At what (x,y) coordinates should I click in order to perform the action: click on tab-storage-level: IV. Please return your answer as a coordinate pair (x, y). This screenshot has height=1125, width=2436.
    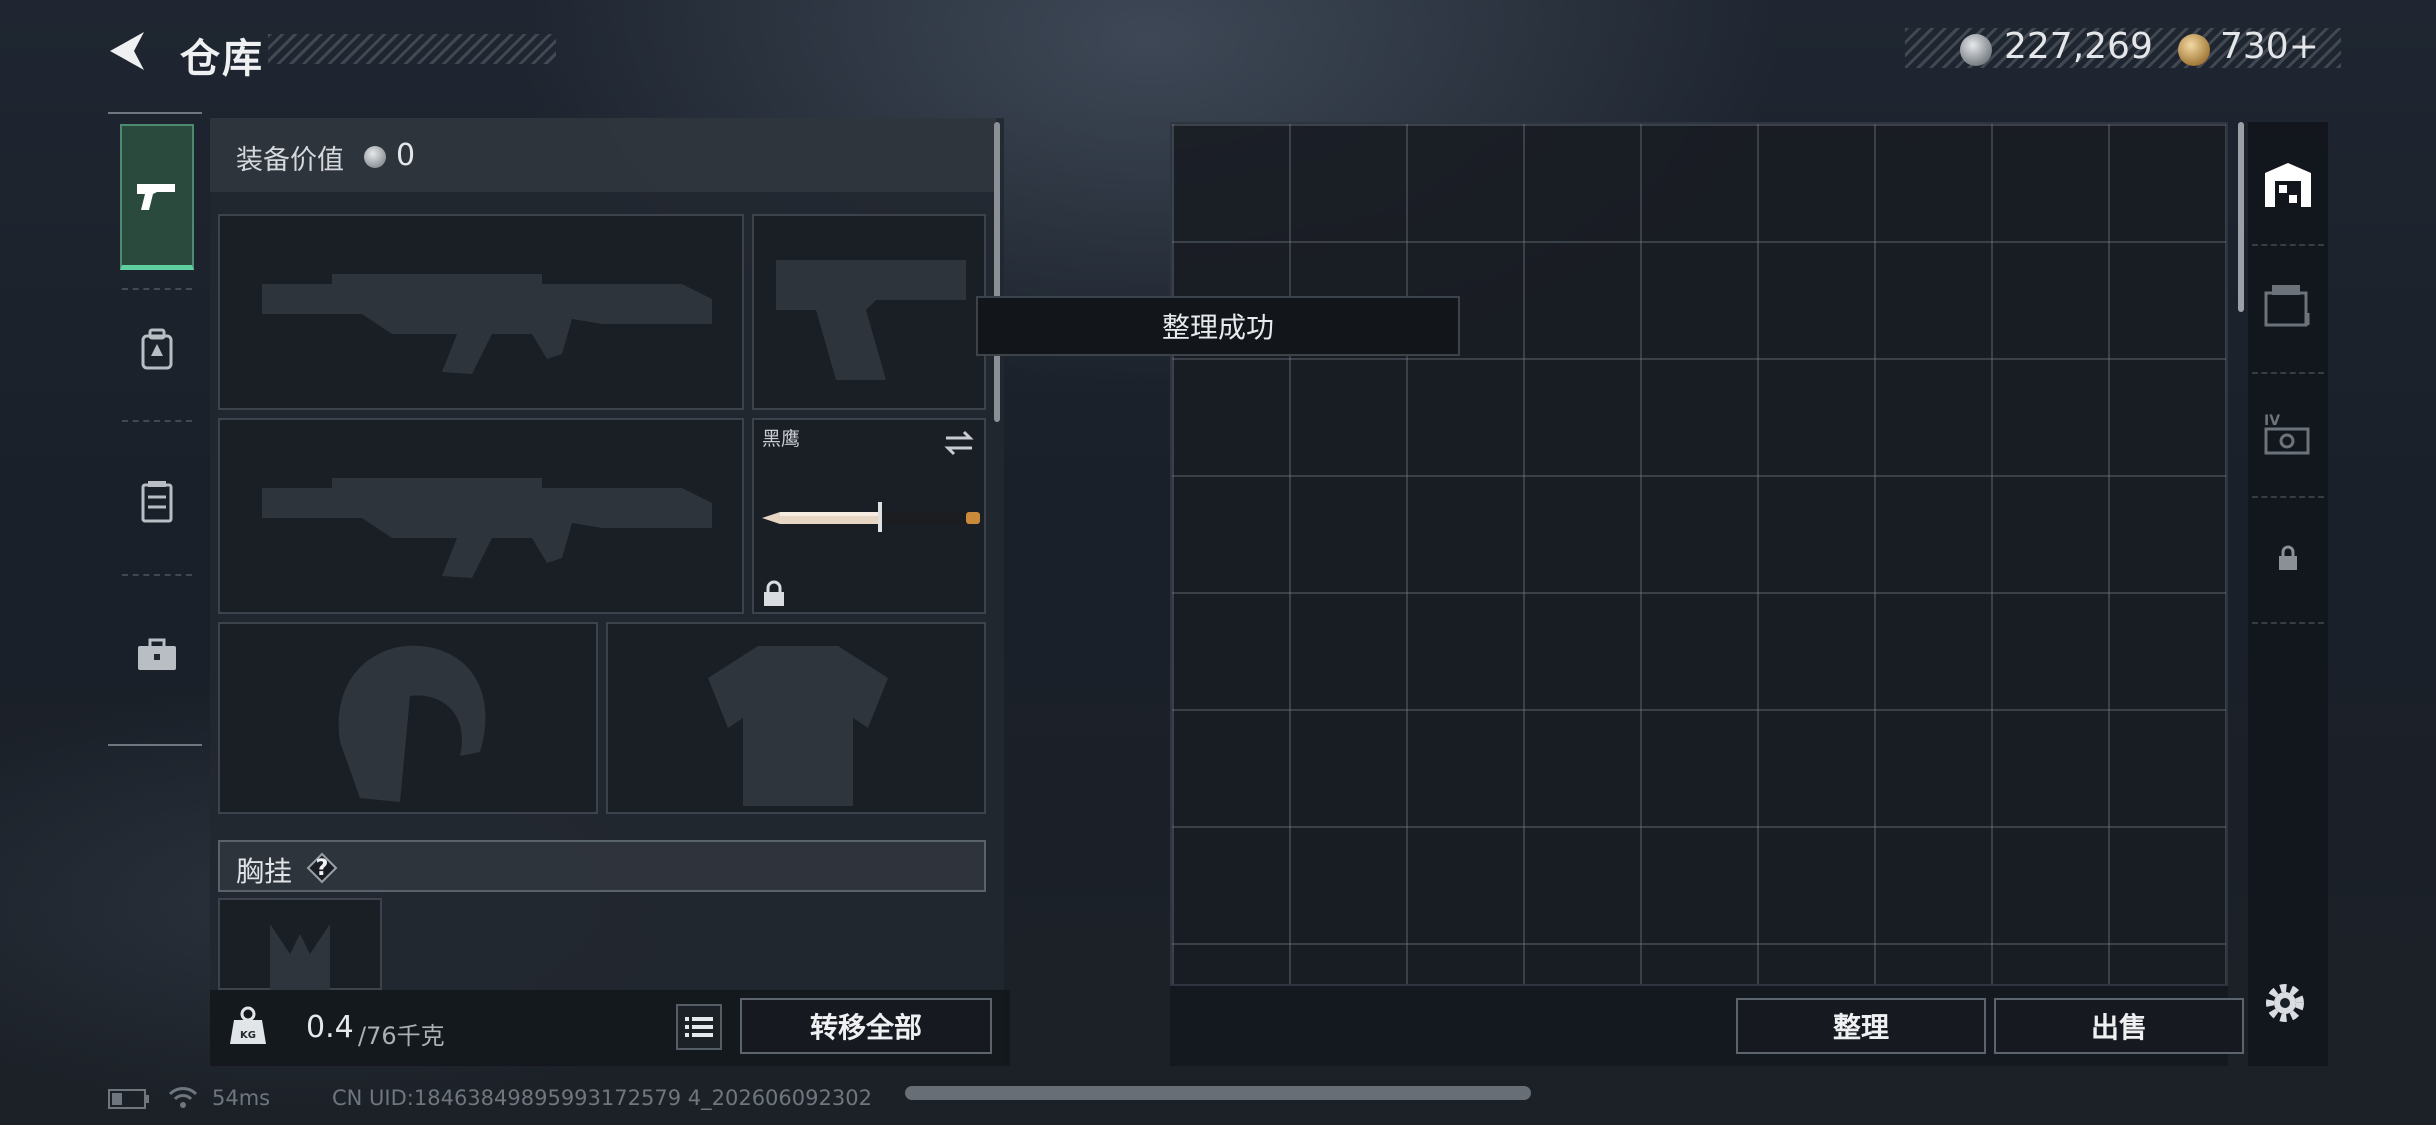
    Looking at the image, I should click on (2288, 434).